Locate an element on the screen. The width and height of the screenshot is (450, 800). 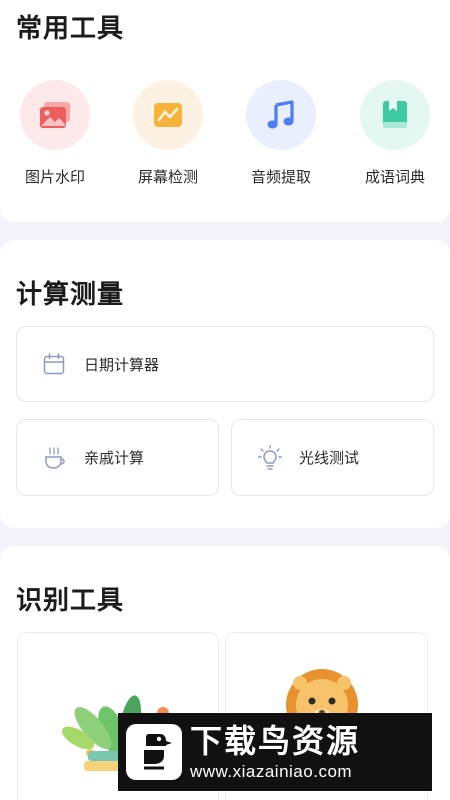
image-watermark-icon is located at coordinates (55, 115).